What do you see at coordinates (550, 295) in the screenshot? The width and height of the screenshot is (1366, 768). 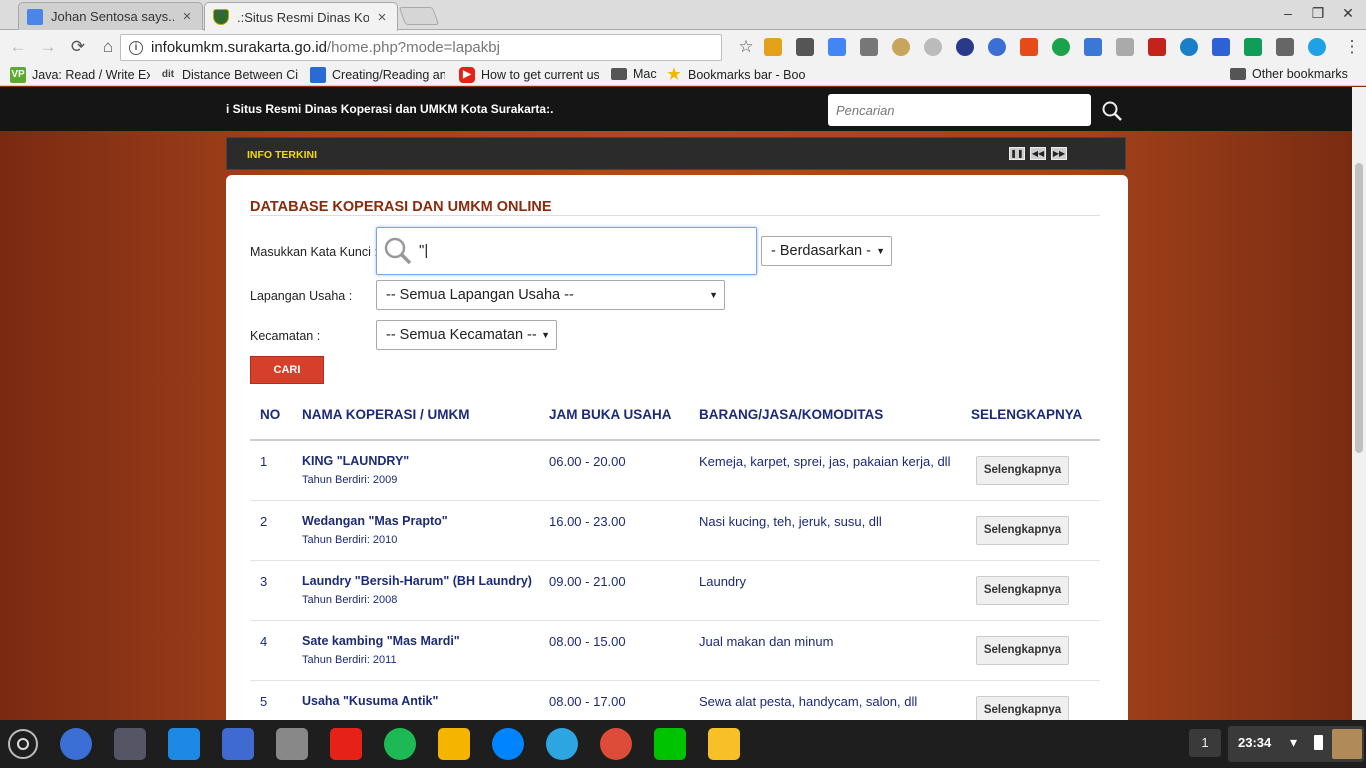 I see `lapangan-usaha-select: -- Semua Lapangan Usaha -- ▼` at bounding box center [550, 295].